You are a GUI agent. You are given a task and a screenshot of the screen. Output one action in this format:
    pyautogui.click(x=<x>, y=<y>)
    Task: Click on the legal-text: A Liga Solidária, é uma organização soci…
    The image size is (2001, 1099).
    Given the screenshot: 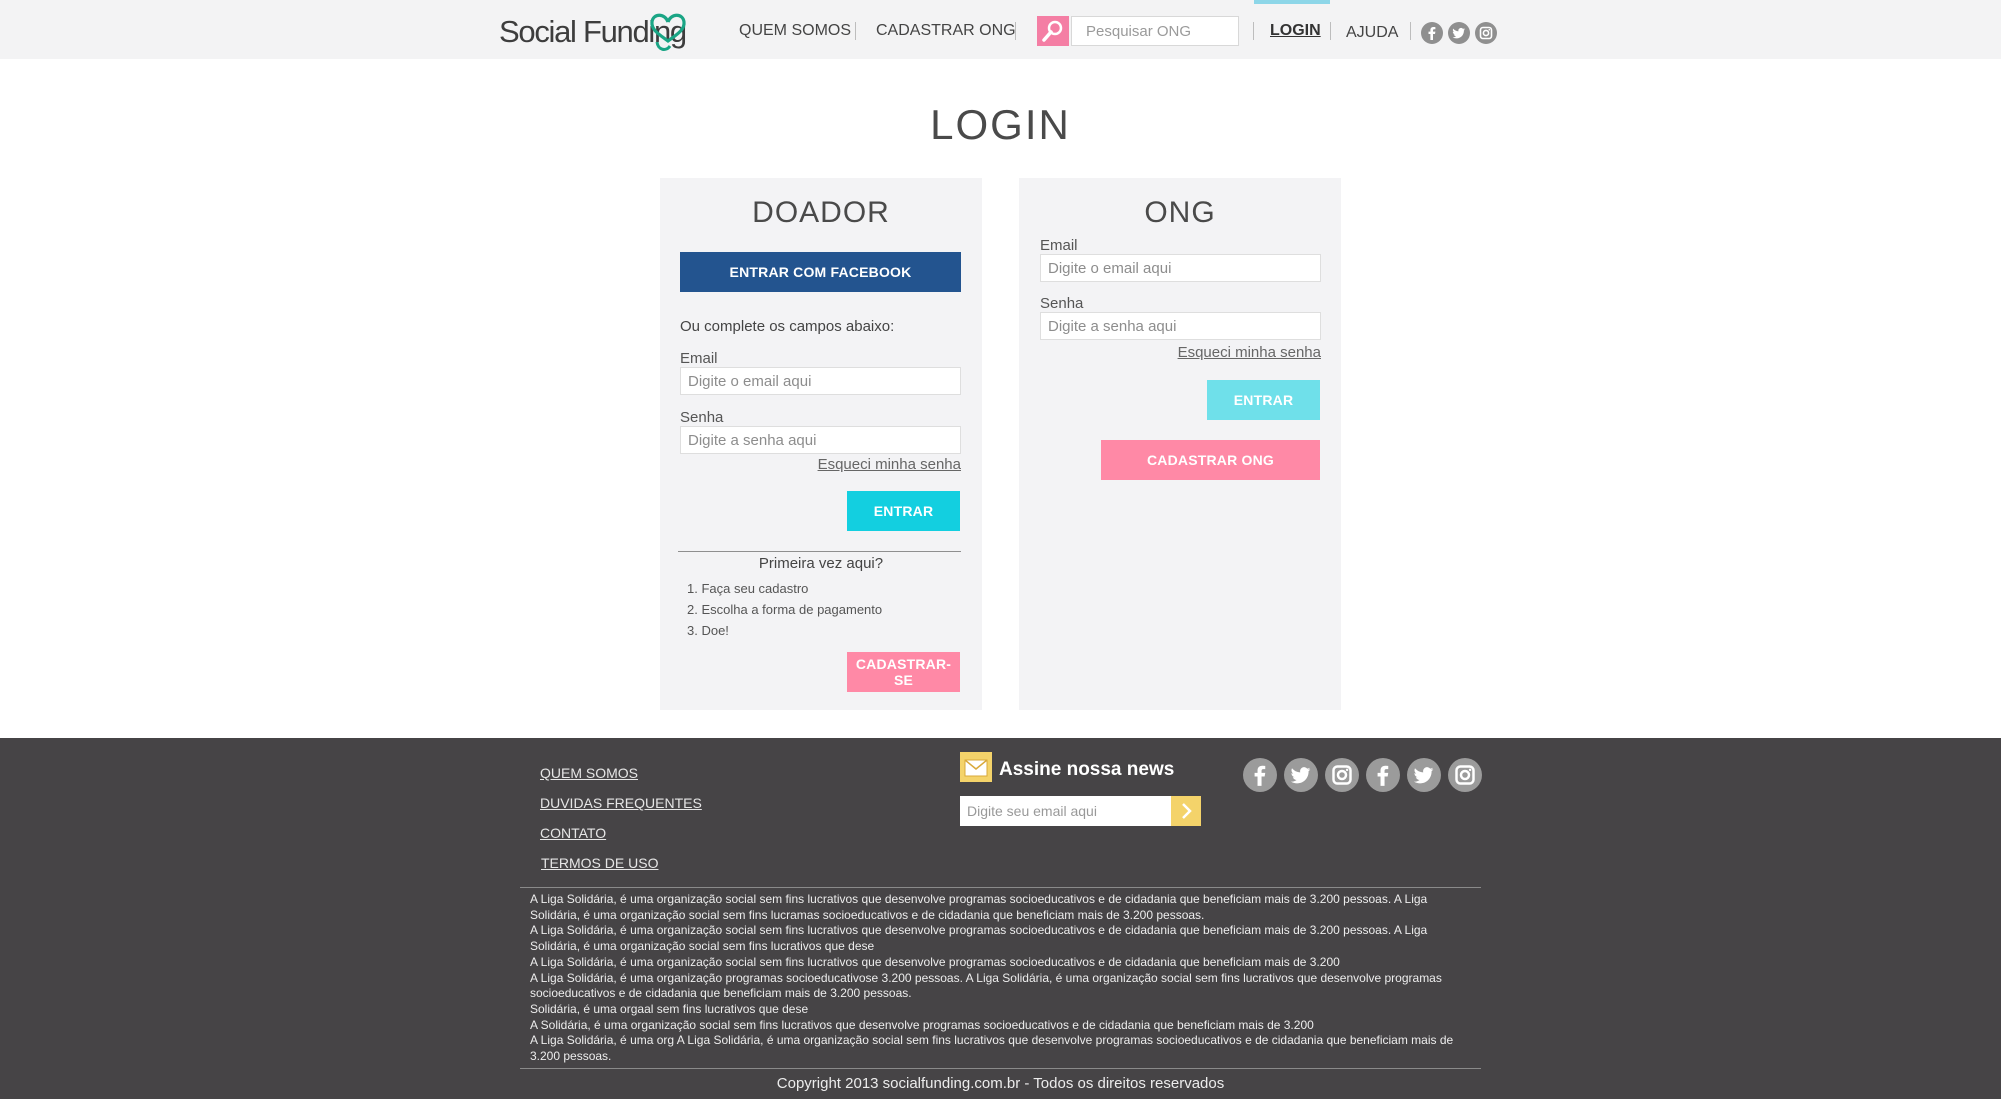 What is the action you would take?
    pyautogui.click(x=1002, y=978)
    